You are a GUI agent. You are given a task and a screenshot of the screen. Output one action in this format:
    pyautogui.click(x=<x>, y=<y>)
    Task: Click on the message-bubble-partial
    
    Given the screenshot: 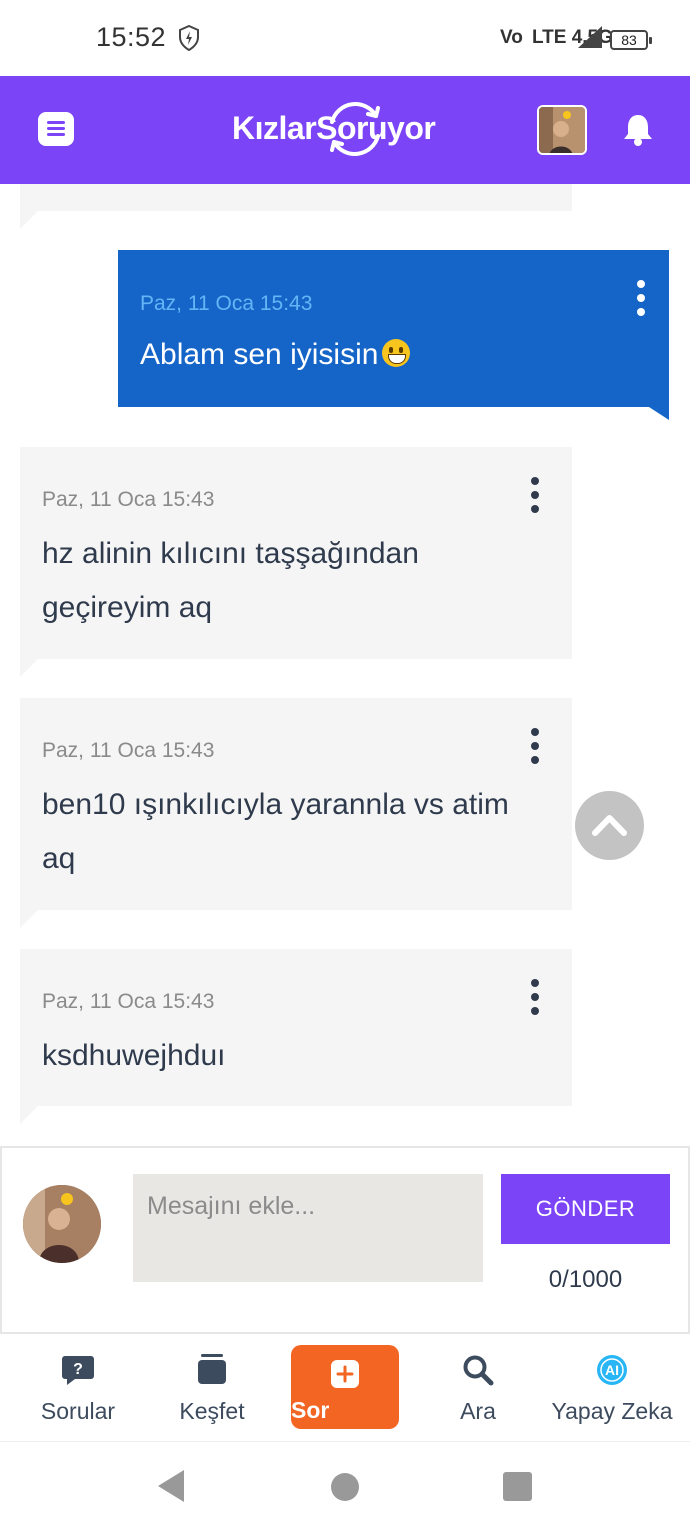 What is the action you would take?
    pyautogui.click(x=296, y=206)
    